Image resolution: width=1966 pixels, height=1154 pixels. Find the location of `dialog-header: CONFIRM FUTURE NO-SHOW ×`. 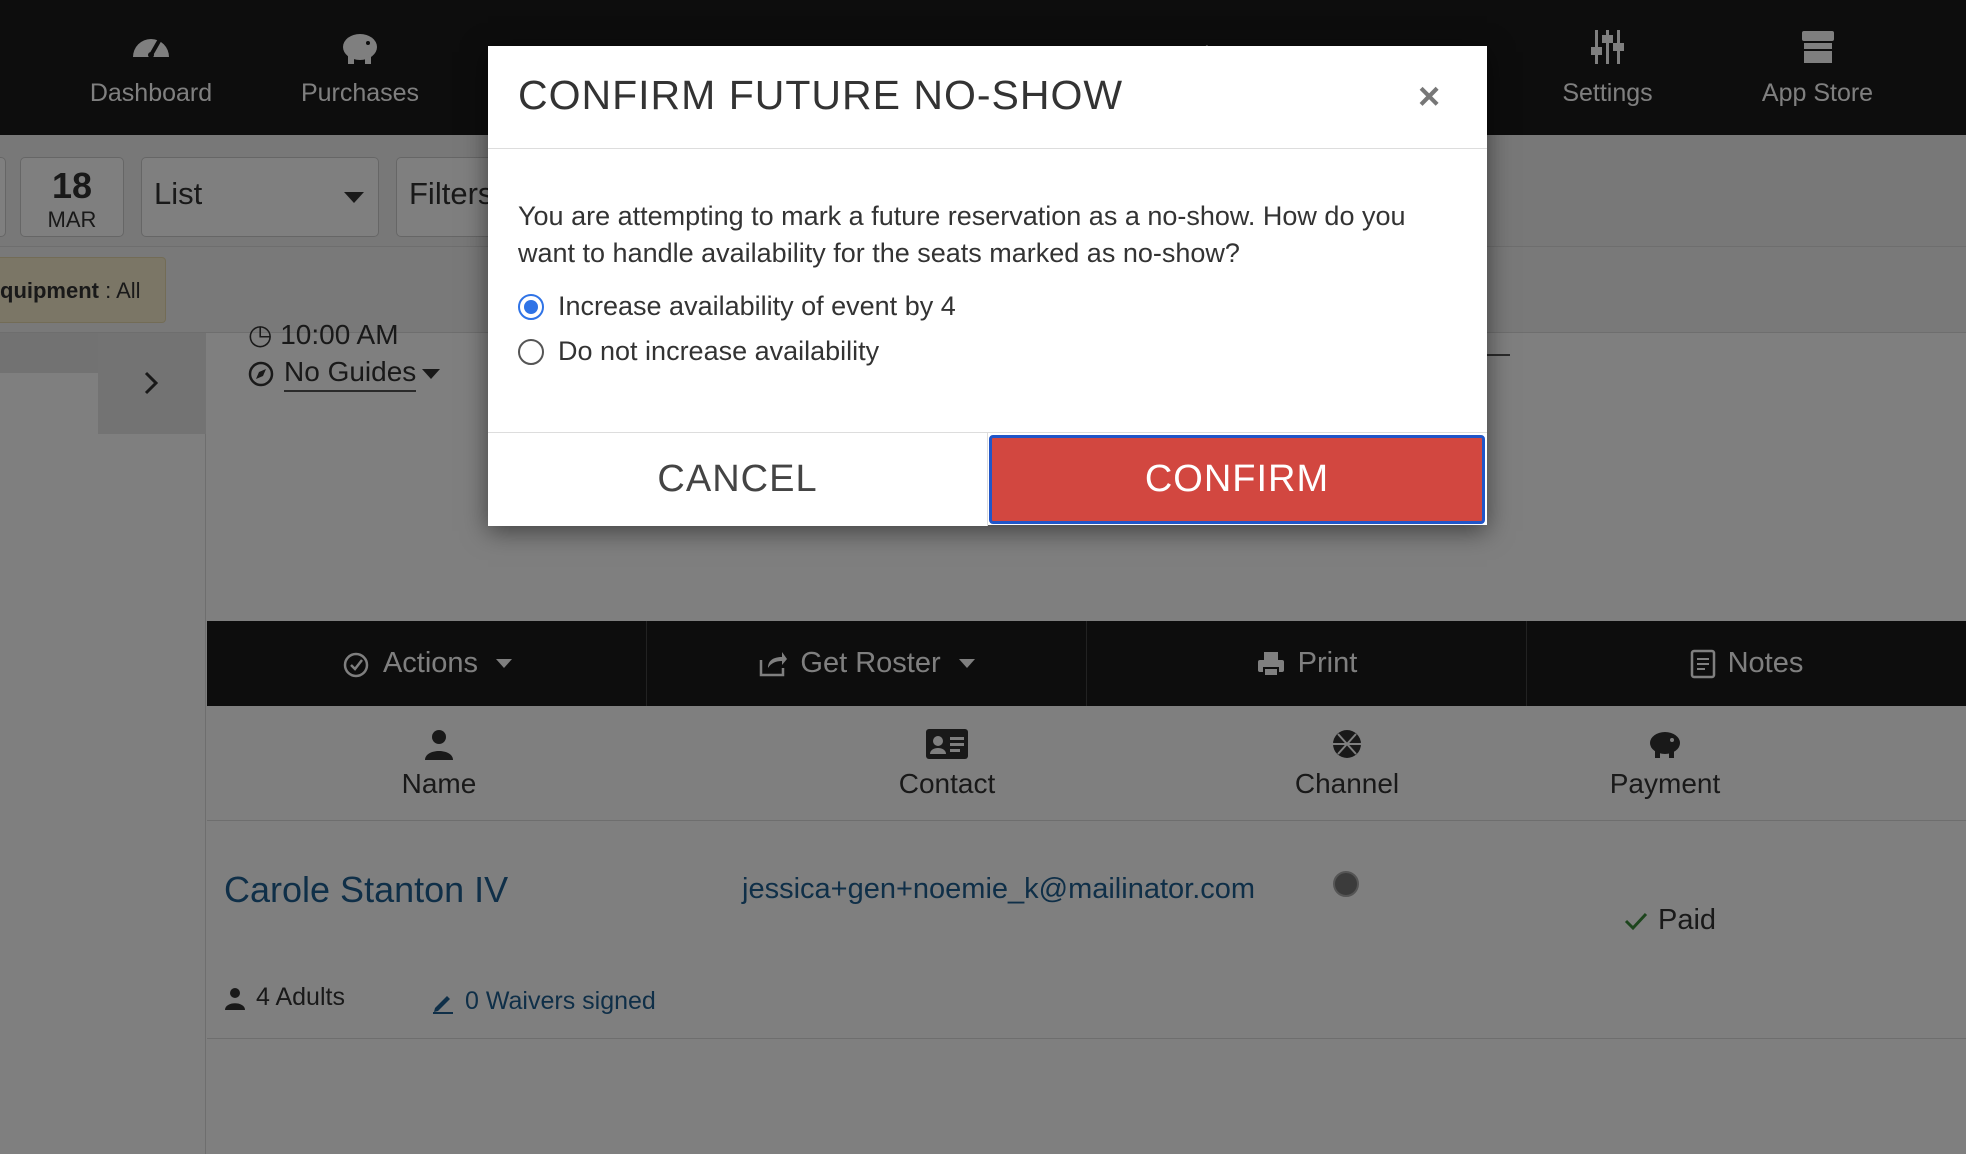

dialog-header: CONFIRM FUTURE NO-SHOW × is located at coordinates (987, 97).